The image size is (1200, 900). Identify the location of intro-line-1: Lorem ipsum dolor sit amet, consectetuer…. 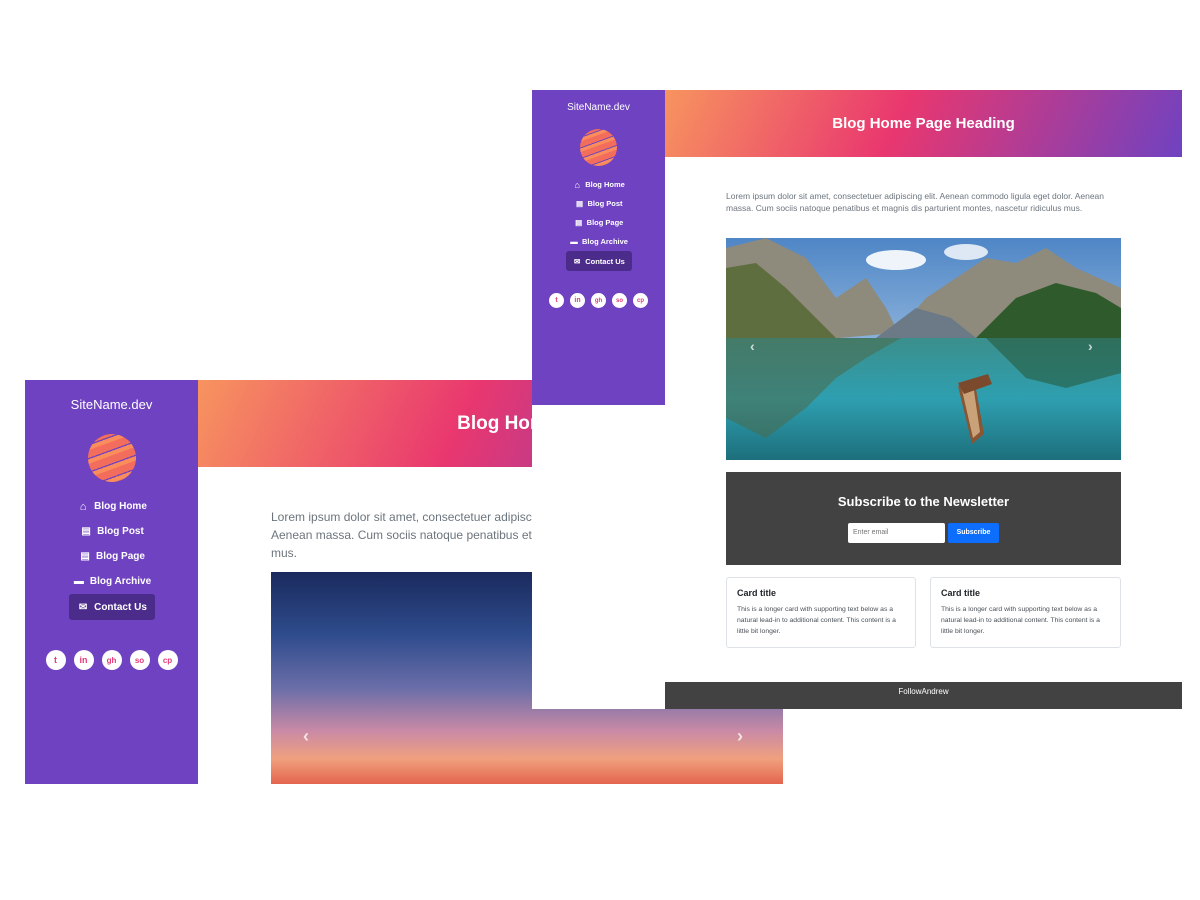
(406, 517).